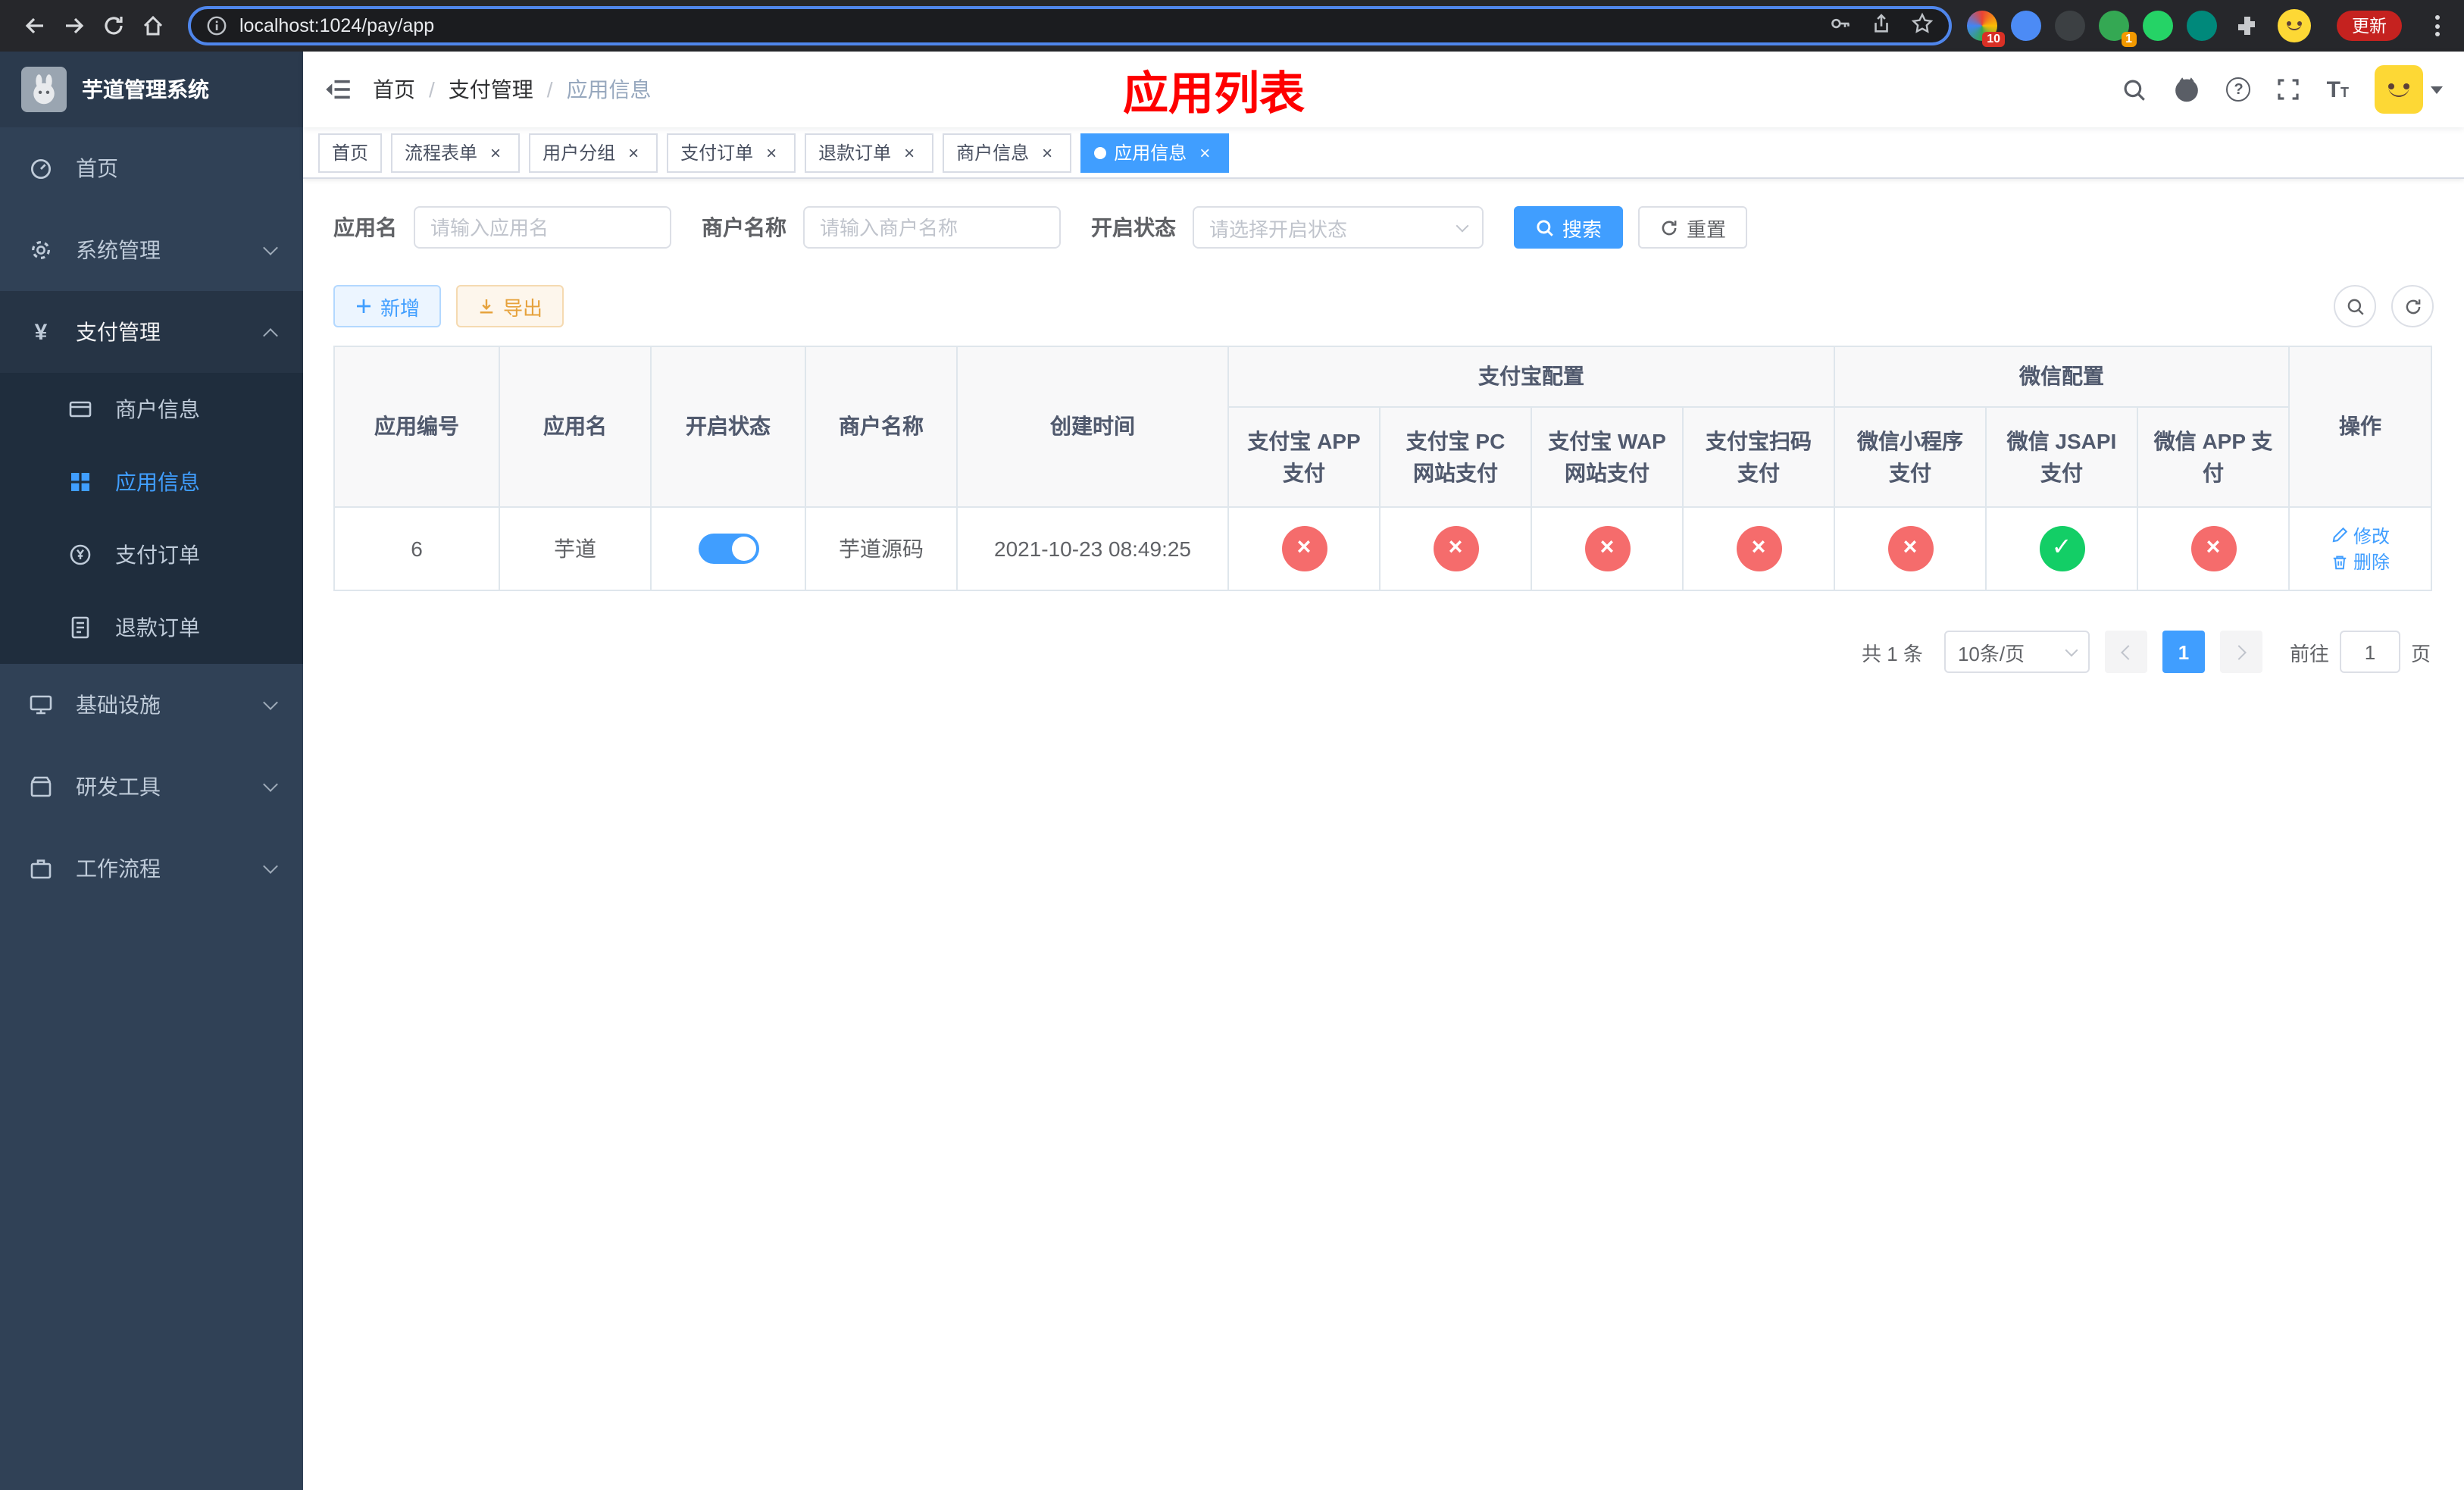  Describe the element at coordinates (1383, 306) in the screenshot. I see `table-toolbar: 新增 导出` at that location.